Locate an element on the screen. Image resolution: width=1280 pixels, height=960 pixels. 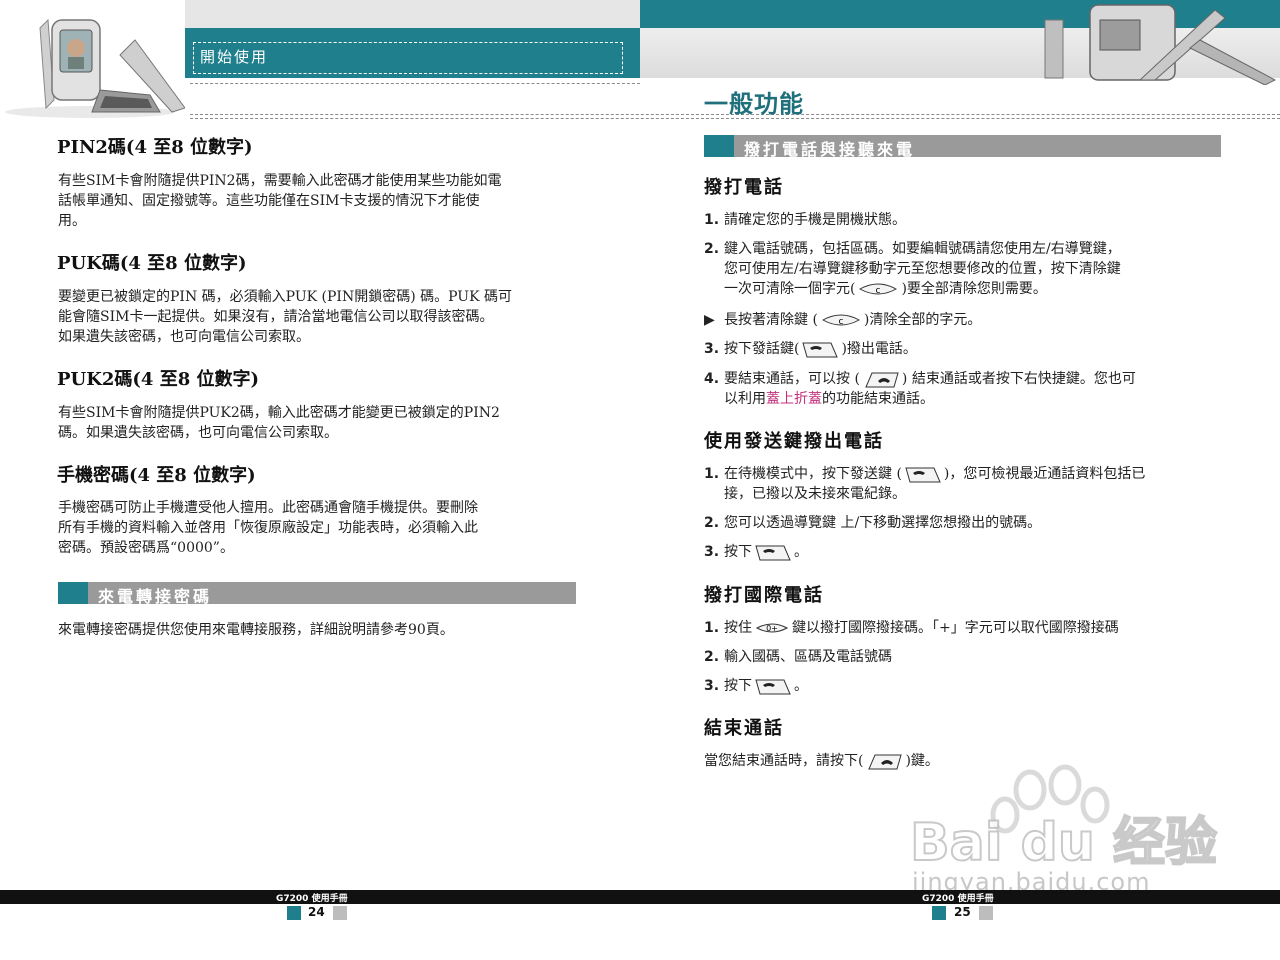
step-text: 以利用 is located at coordinates (745, 399).